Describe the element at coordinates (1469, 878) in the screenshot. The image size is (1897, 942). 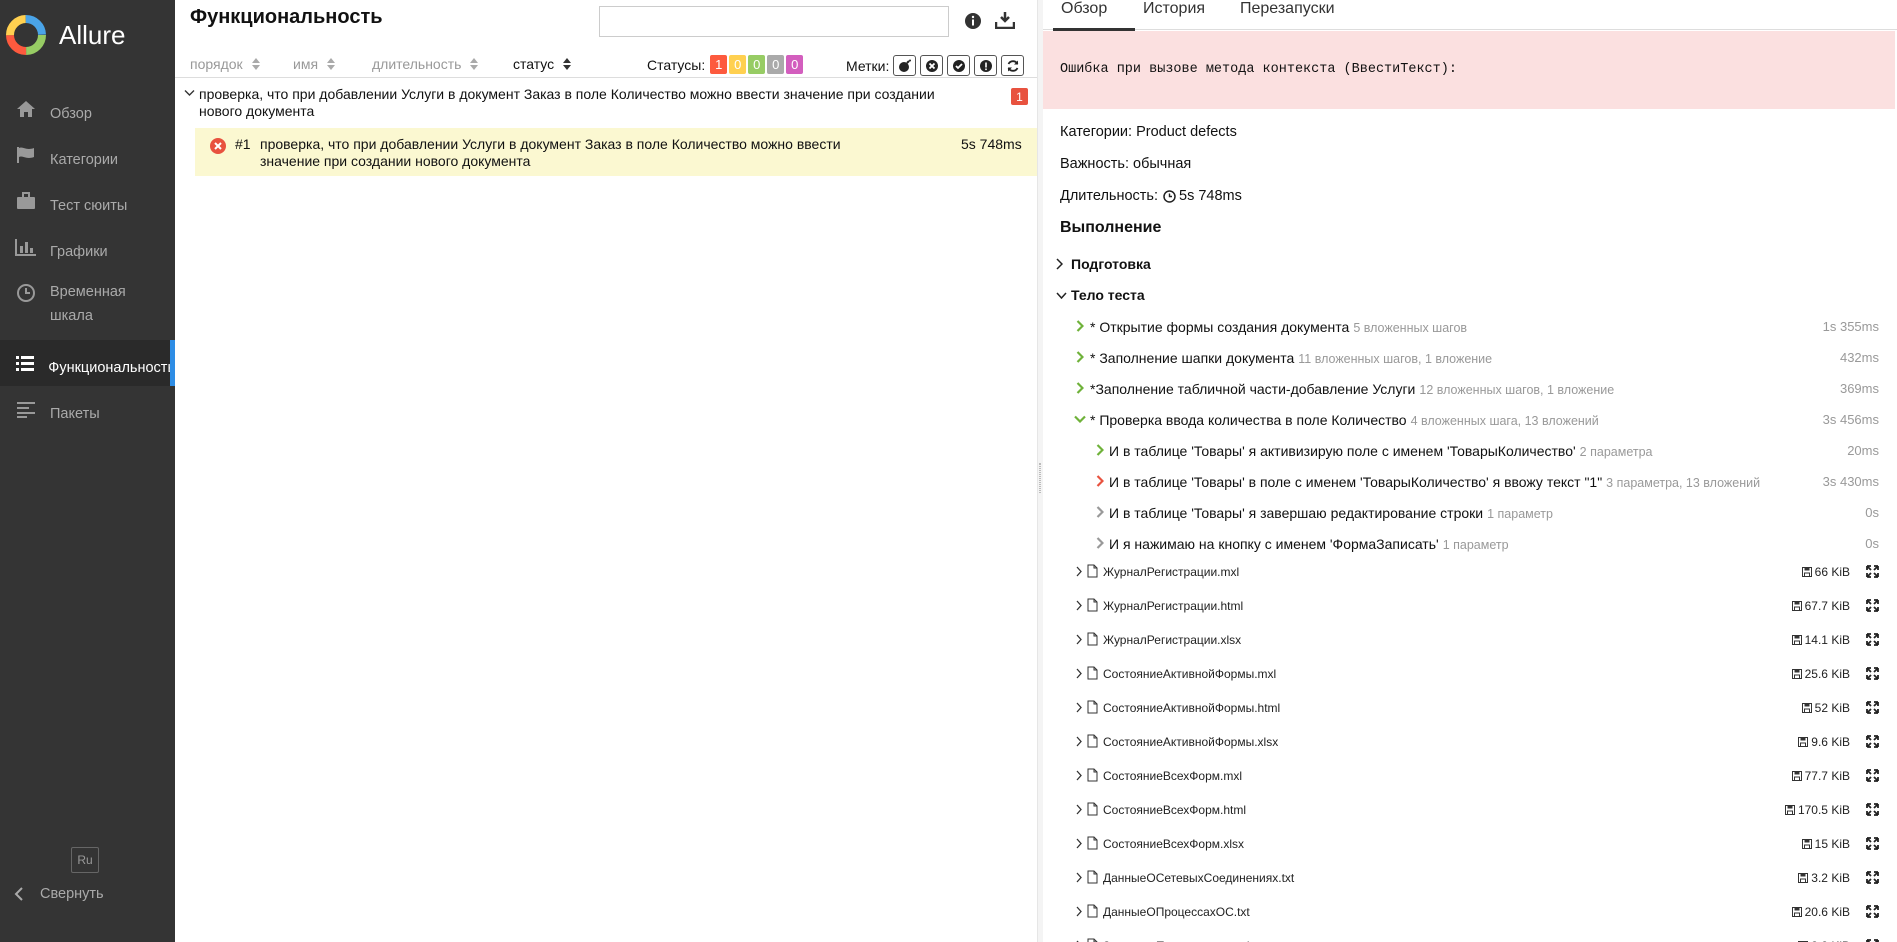
I see `attachment-row: ДанныеОСетевыхСоединениях.txt 3.2 KiB` at that location.